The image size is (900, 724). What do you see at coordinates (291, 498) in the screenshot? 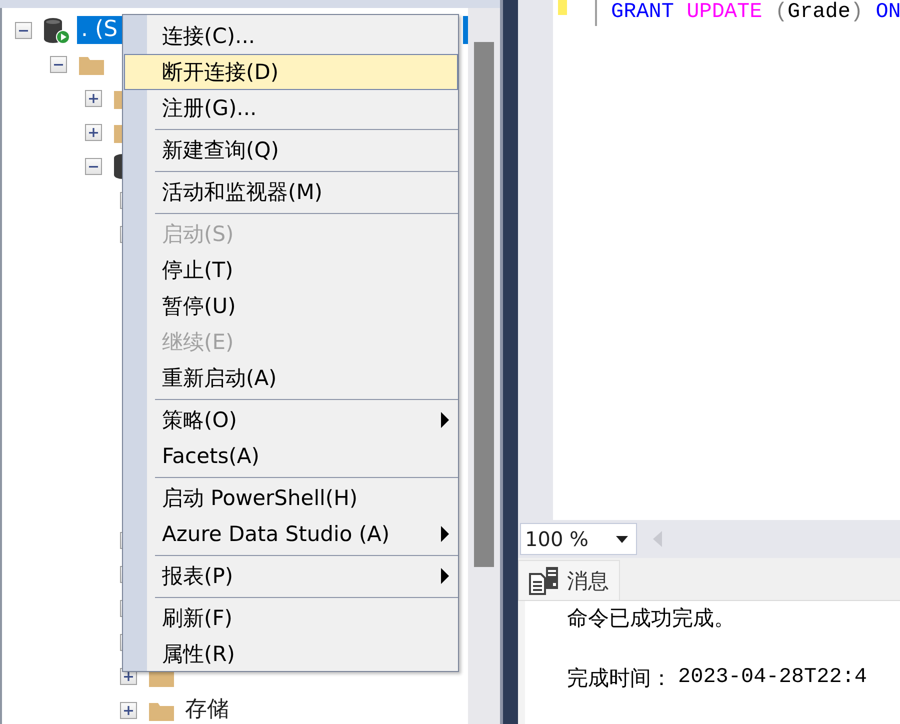
I see `menu-item: 启动 PowerShell(H)` at bounding box center [291, 498].